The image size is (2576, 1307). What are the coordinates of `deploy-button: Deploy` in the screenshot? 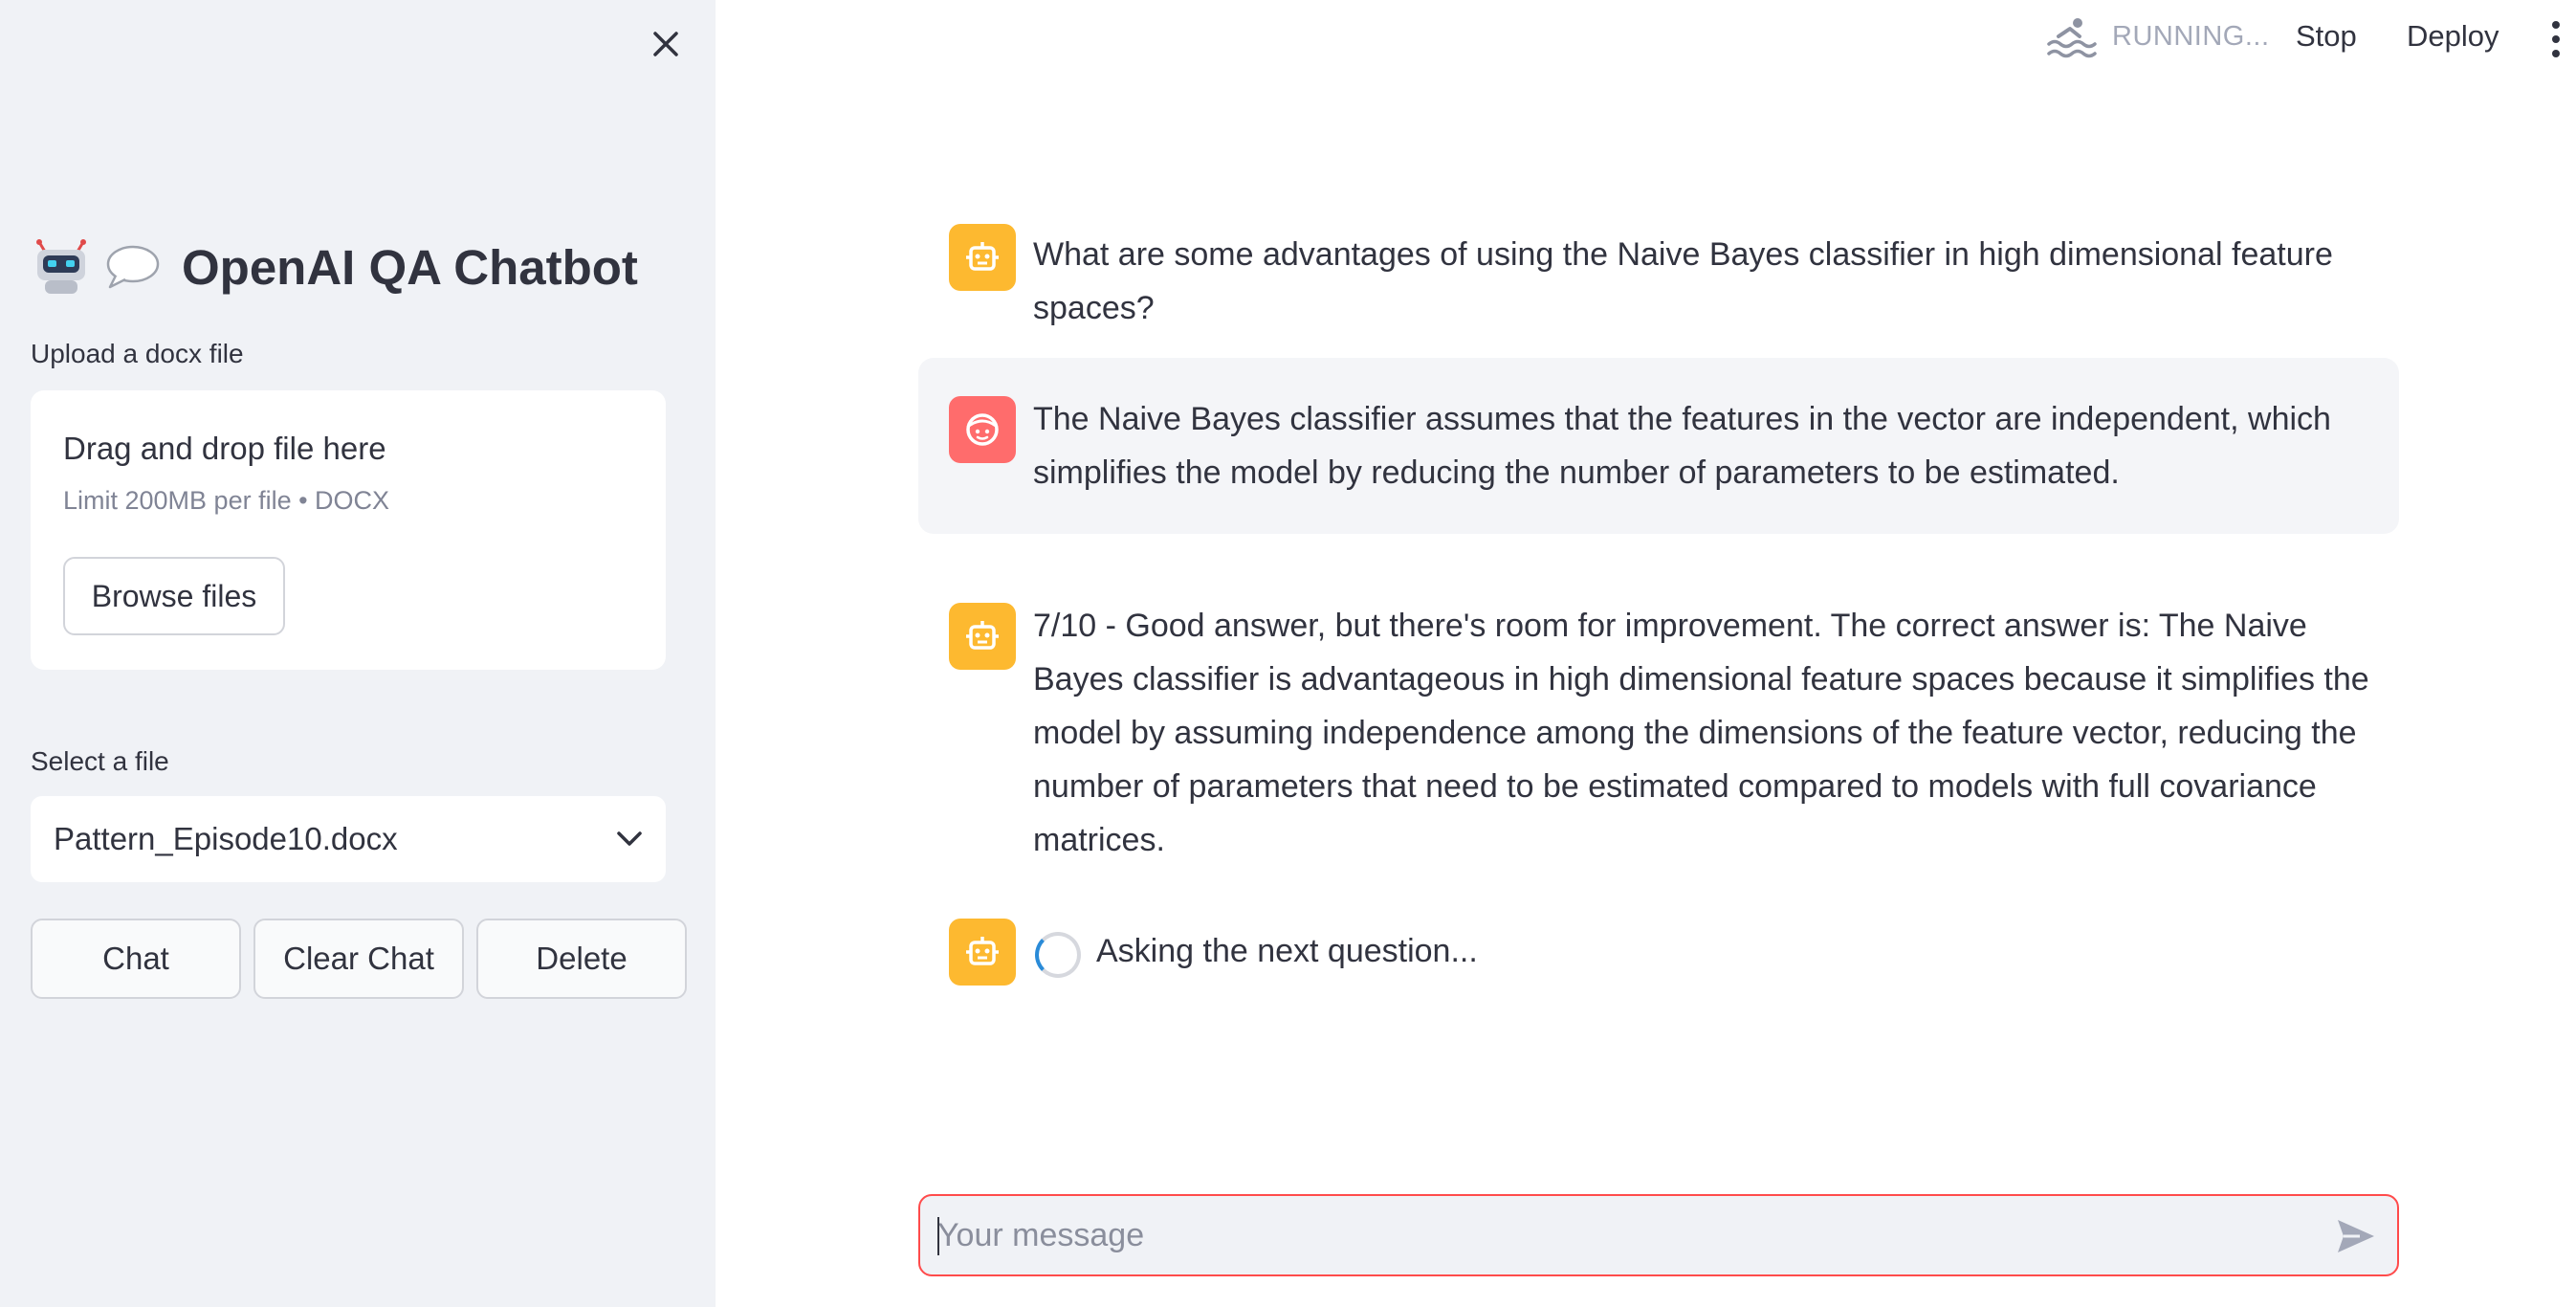 It's located at (2453, 37).